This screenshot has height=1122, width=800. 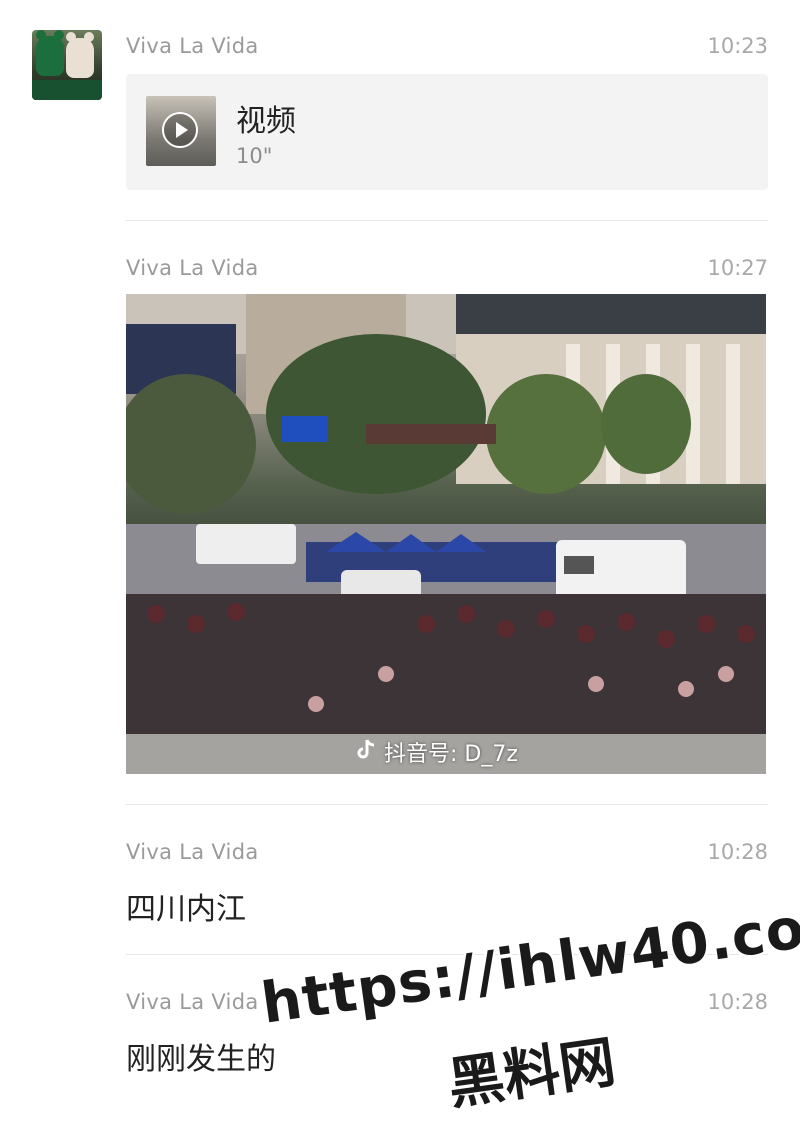 What do you see at coordinates (366, 749) in the screenshot?
I see `tiktok-icon` at bounding box center [366, 749].